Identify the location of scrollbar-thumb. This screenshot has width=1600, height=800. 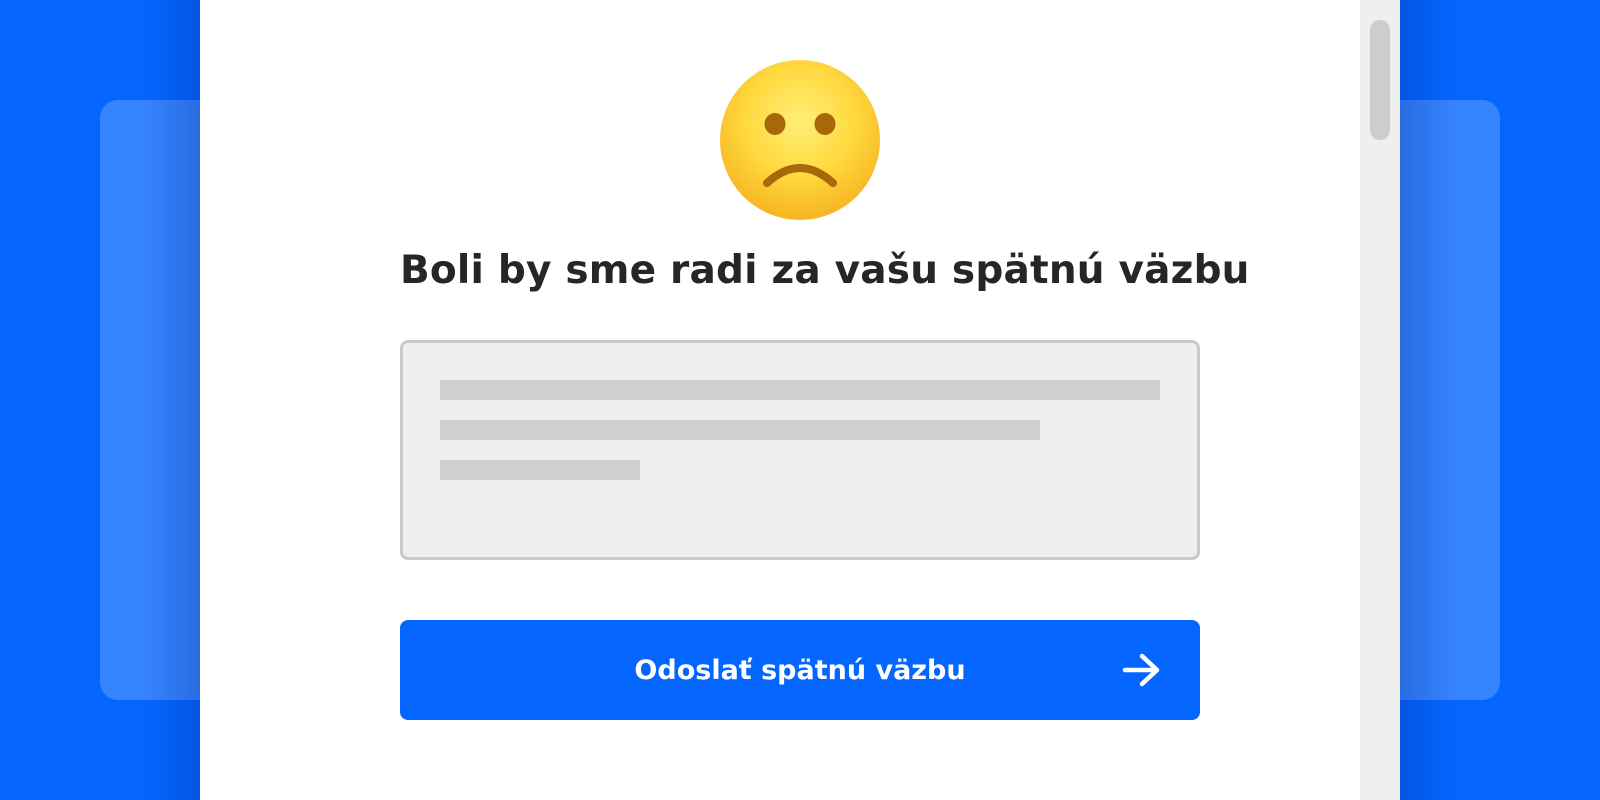
(1380, 80).